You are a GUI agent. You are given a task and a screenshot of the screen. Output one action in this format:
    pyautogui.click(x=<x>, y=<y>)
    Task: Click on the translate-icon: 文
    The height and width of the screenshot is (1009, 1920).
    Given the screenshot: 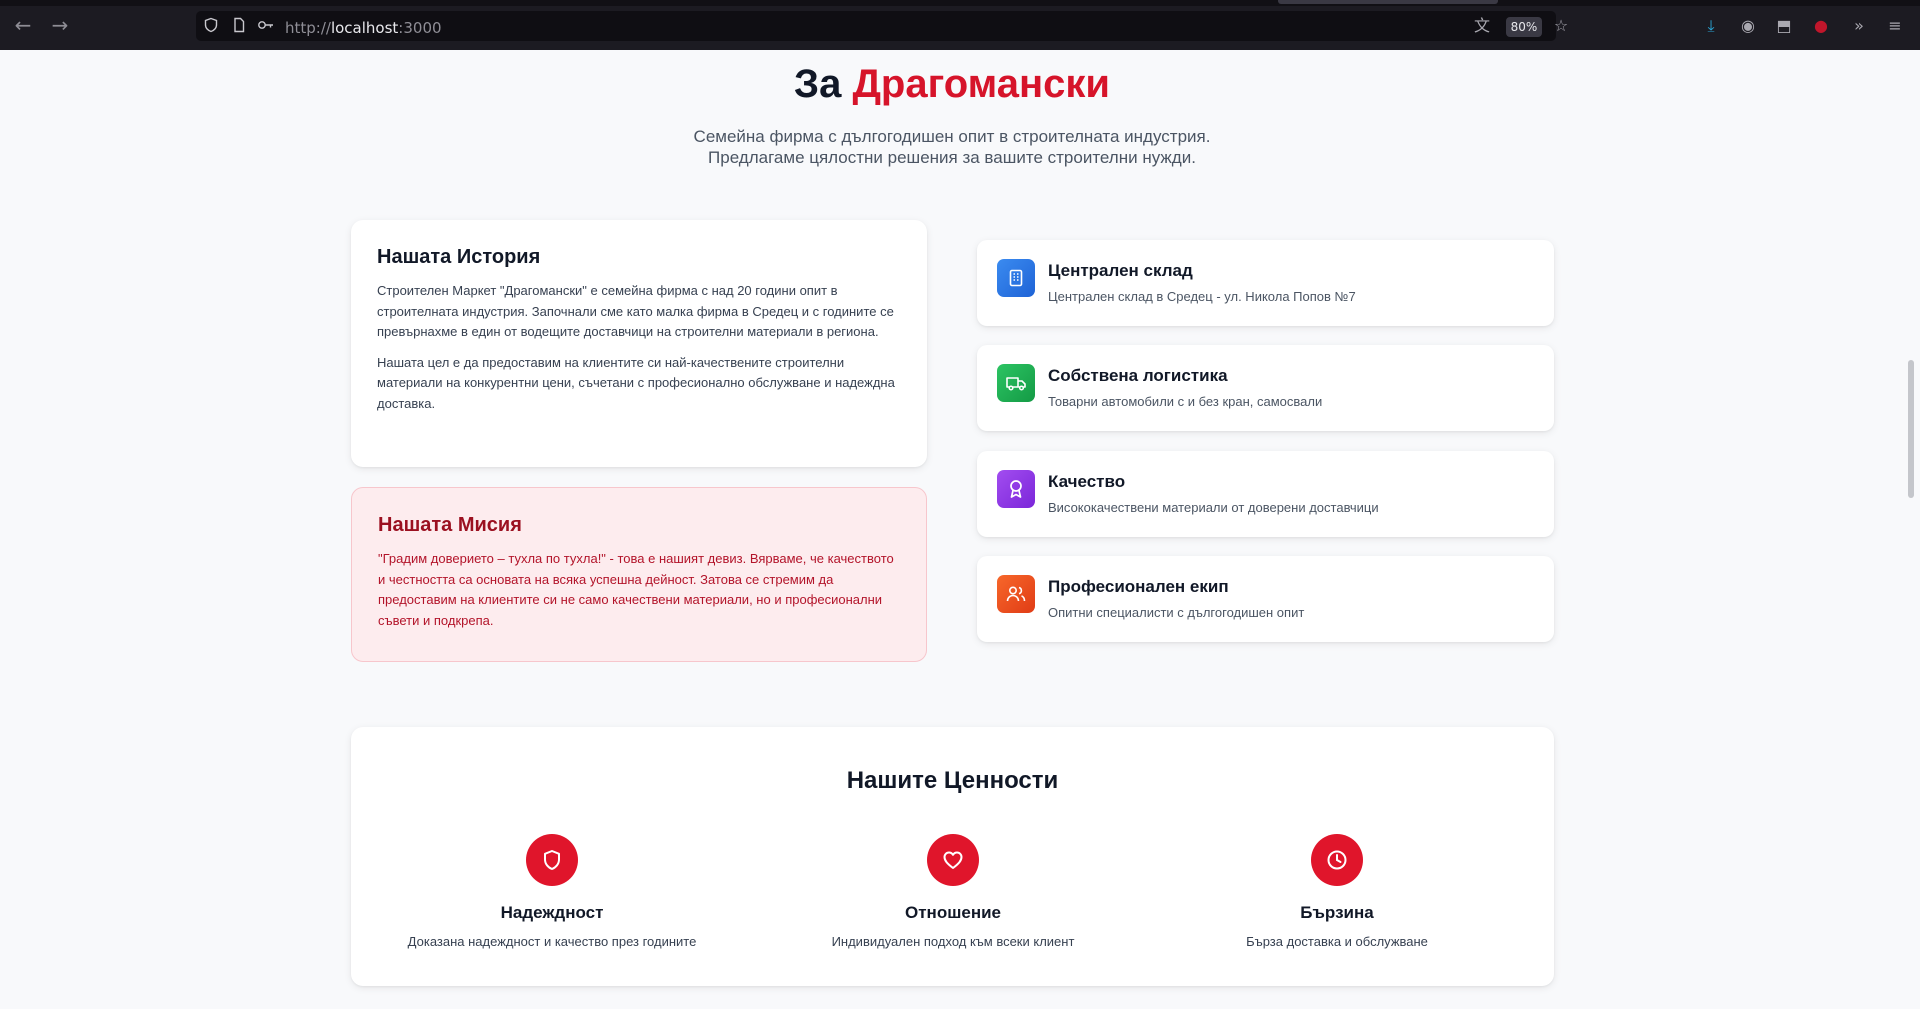 What is the action you would take?
    pyautogui.click(x=1482, y=26)
    